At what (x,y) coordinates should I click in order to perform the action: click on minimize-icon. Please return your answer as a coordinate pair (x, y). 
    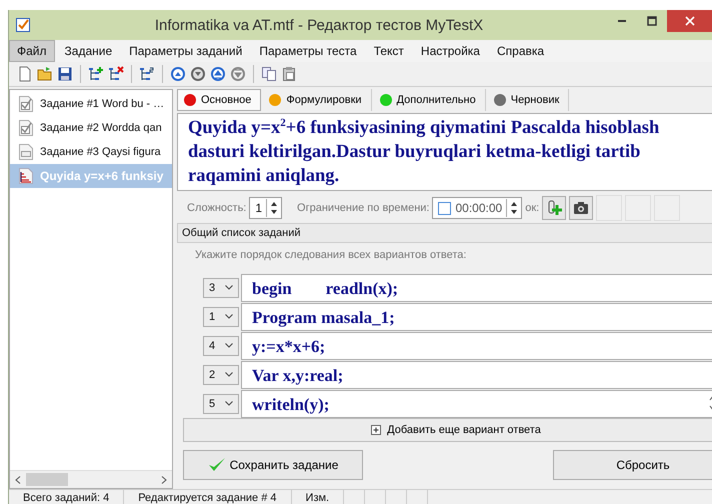
    Looking at the image, I should click on (622, 21).